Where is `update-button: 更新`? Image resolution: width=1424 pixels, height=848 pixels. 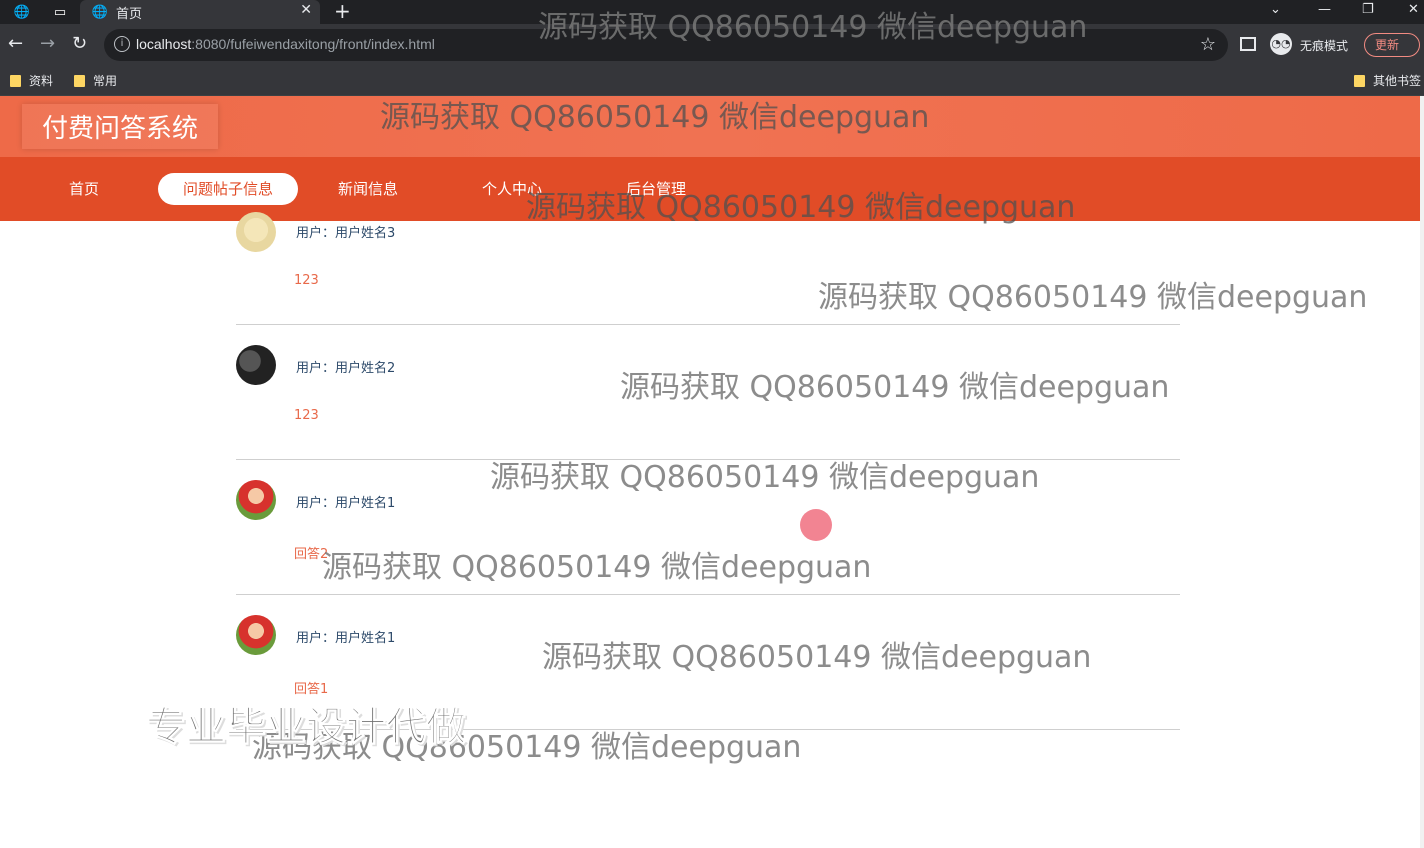
update-button: 更新 is located at coordinates (1392, 45).